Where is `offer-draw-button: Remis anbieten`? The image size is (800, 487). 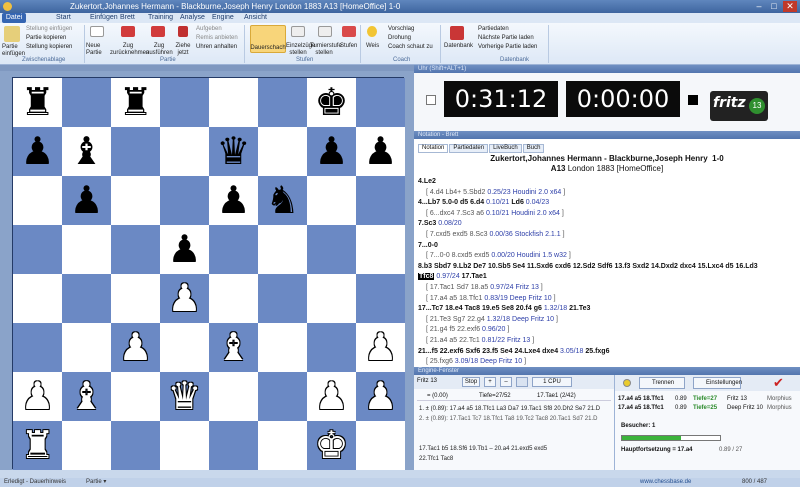 offer-draw-button: Remis anbieten is located at coordinates (217, 38).